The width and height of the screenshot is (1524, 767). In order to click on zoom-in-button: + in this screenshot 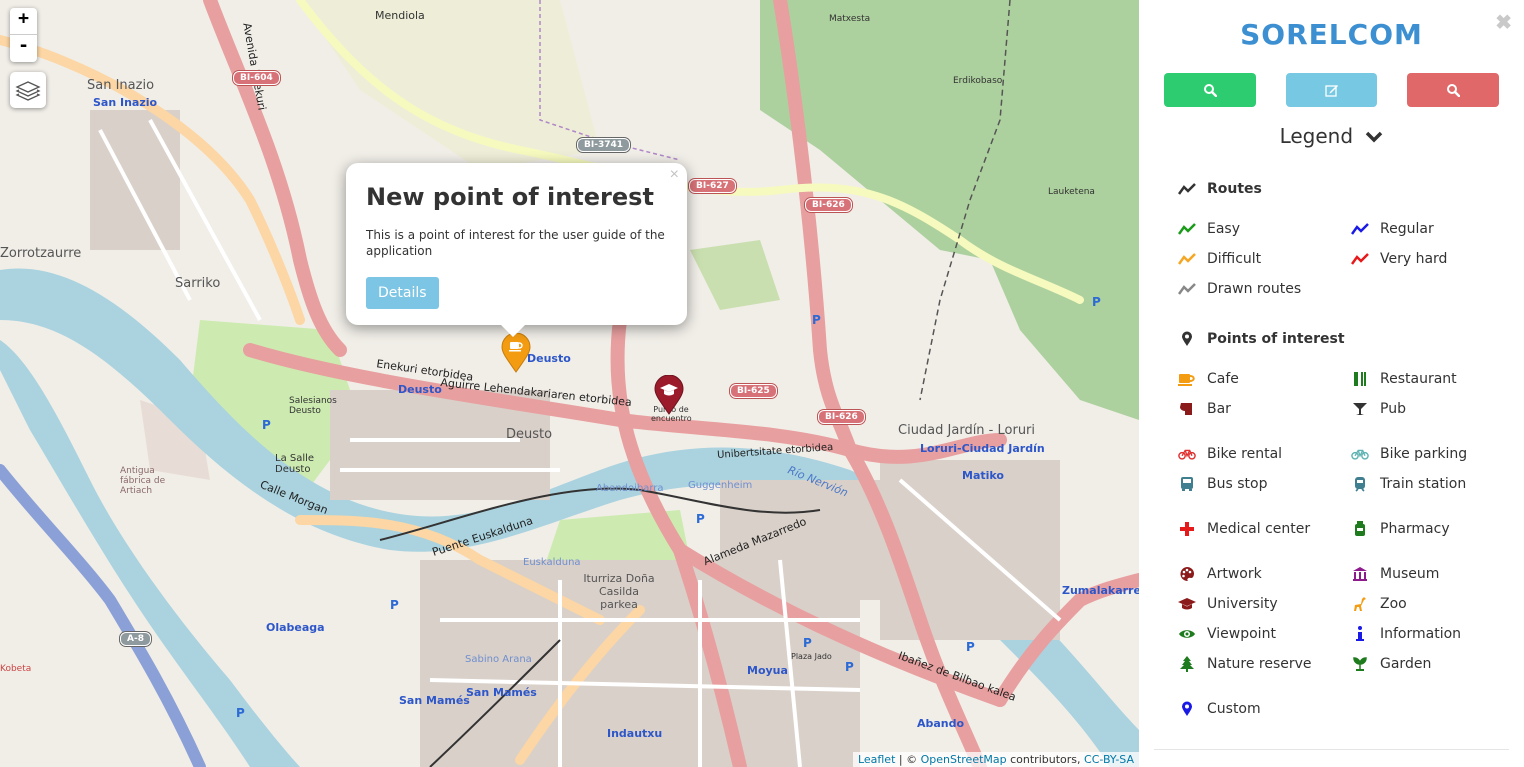, I will do `click(23, 21)`.